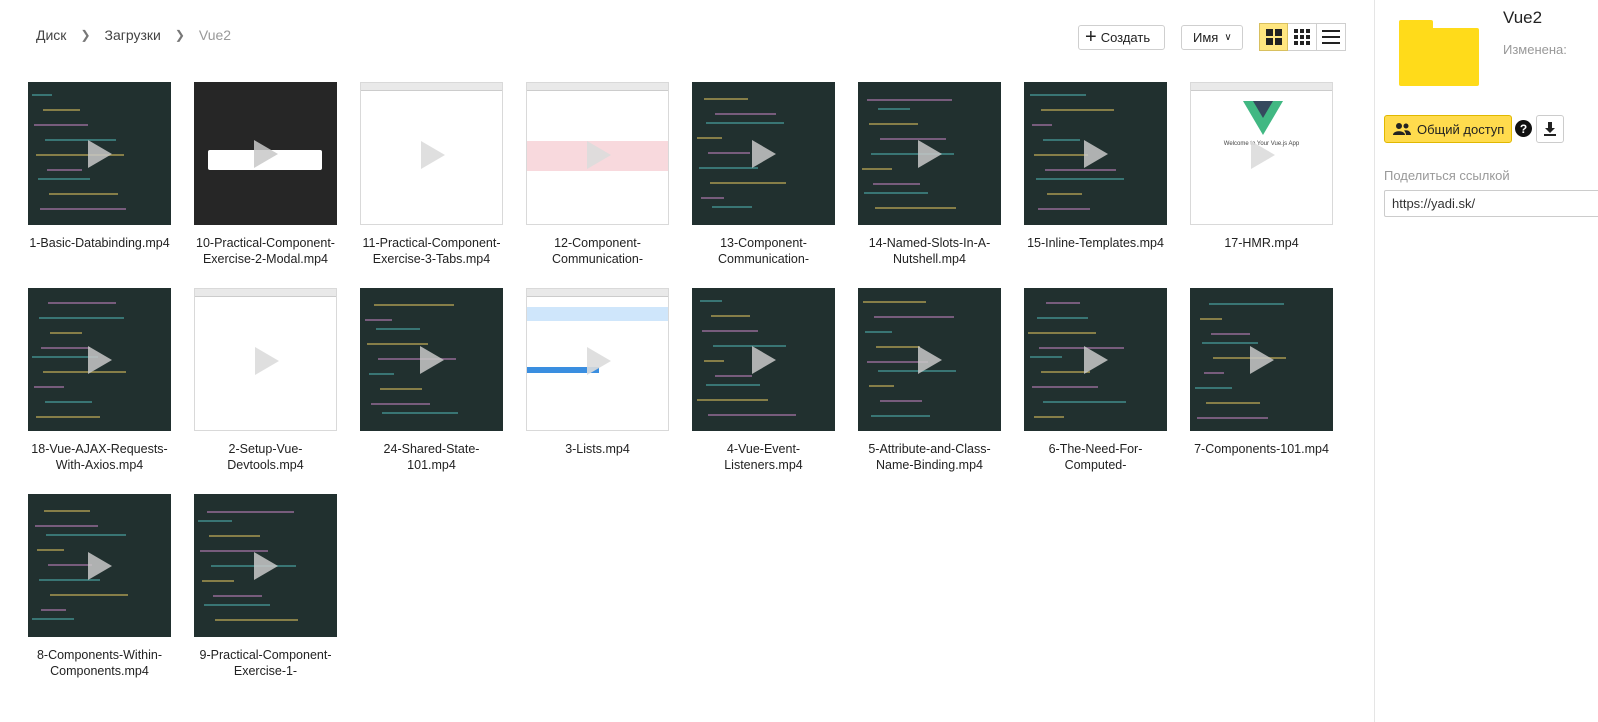  I want to click on file-name: 15-Inline-Templates.mp4, so click(1095, 243).